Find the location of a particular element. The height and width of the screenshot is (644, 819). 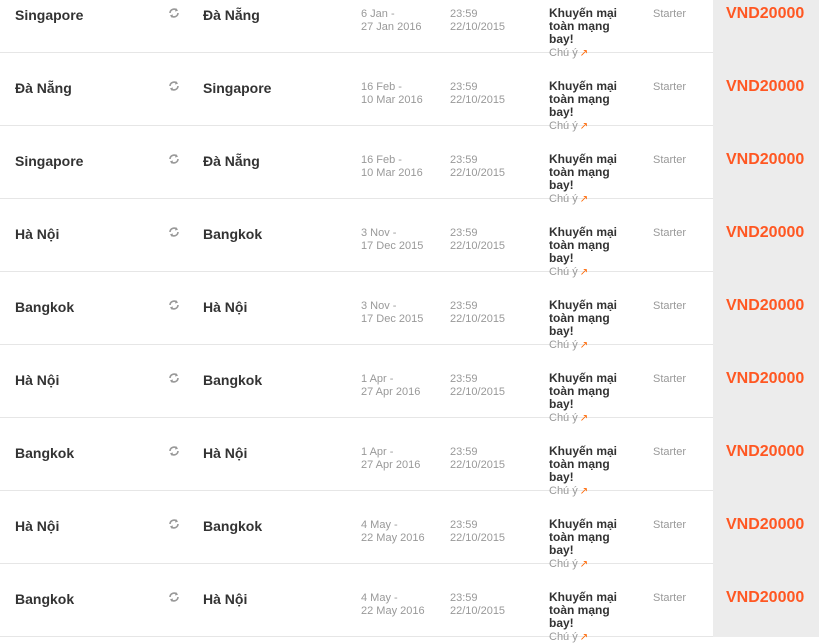

travel-period: 6 Jan - 27 Jan 2016 is located at coordinates (391, 21).